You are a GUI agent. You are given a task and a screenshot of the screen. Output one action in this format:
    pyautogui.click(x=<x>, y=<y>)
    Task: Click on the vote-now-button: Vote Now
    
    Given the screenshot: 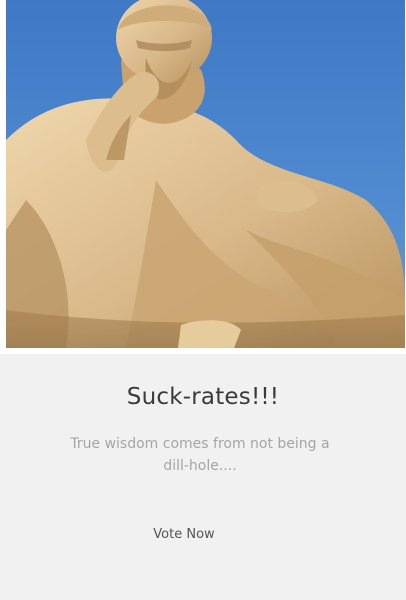 What is the action you would take?
    pyautogui.click(x=184, y=534)
    